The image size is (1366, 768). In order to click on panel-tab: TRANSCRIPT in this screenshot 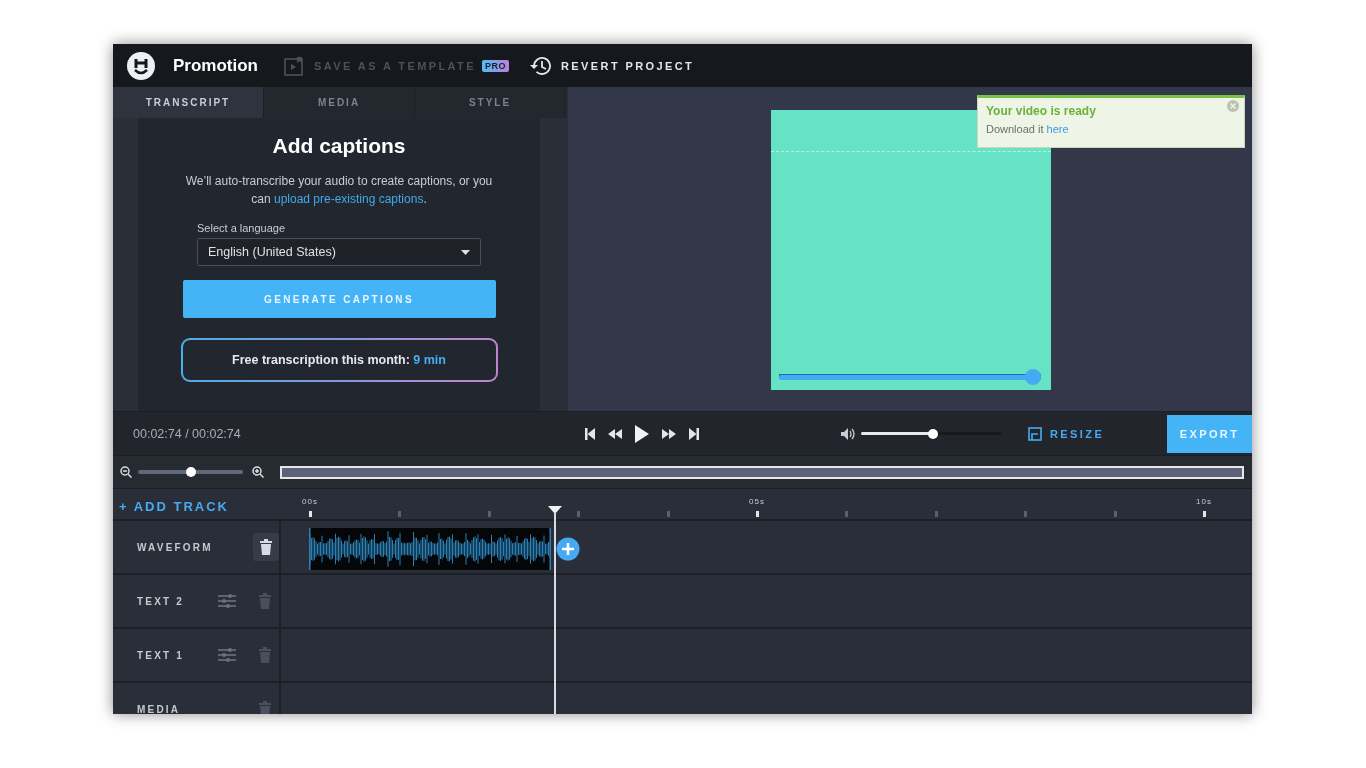, I will do `click(188, 102)`.